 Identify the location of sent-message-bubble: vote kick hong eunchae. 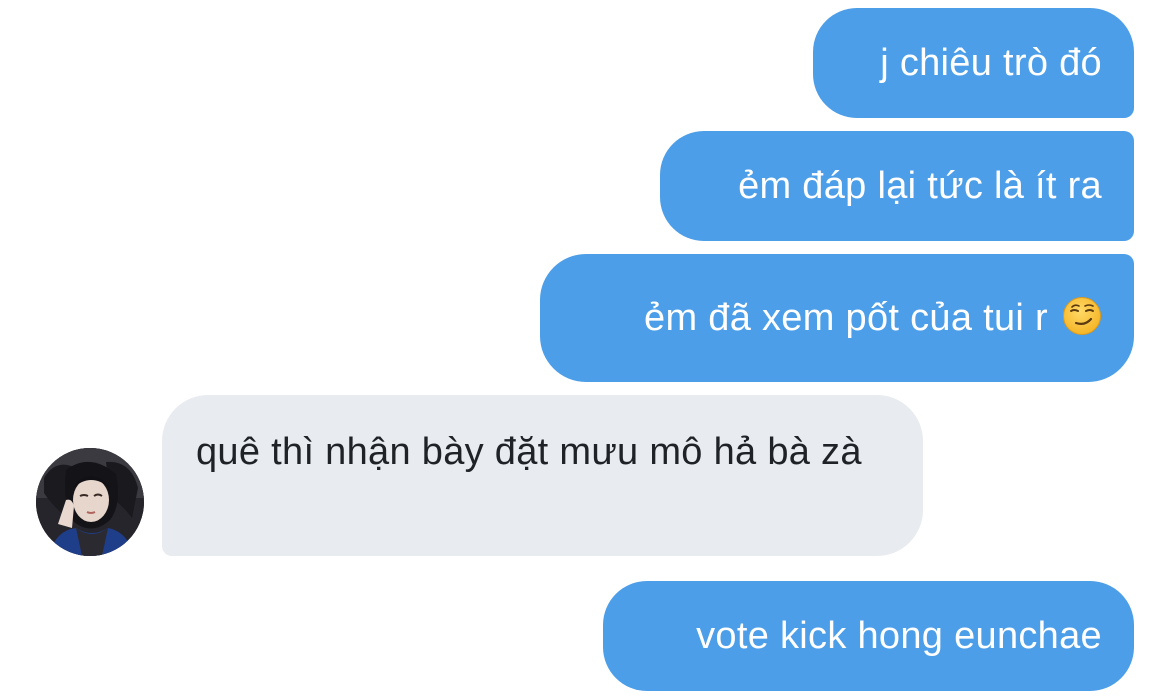
(868, 636).